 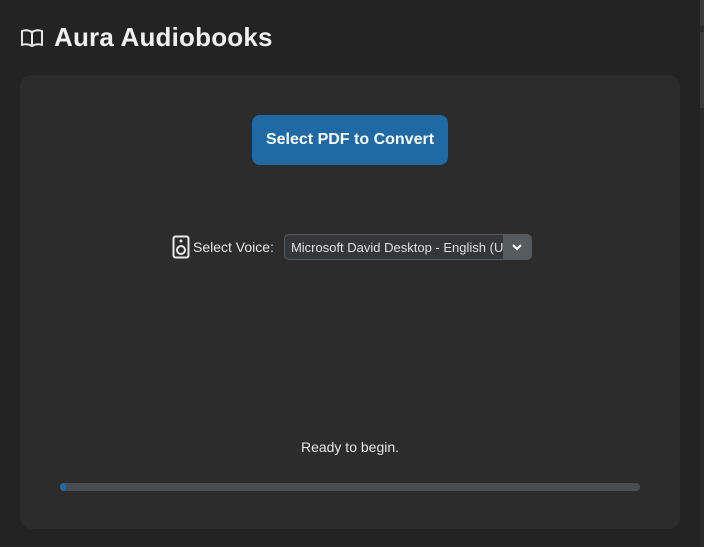 I want to click on progress-bar, so click(x=350, y=487).